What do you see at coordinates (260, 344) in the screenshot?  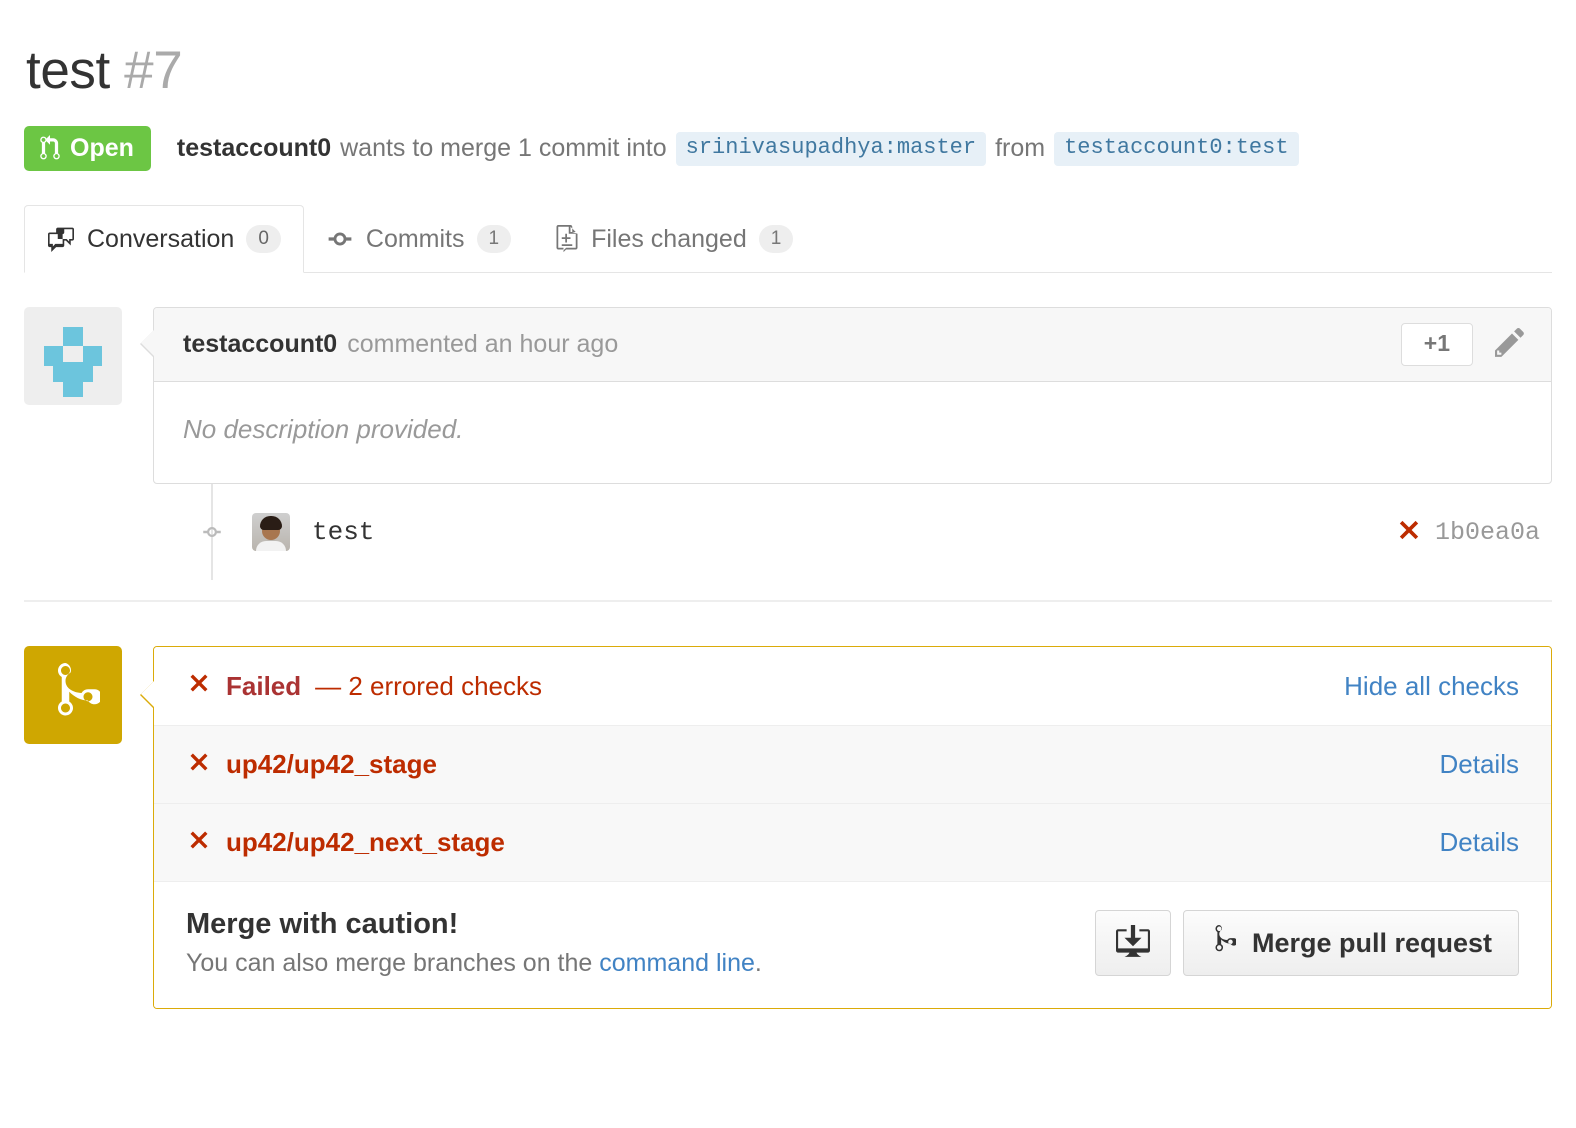 I see `comment-author: testaccount0` at bounding box center [260, 344].